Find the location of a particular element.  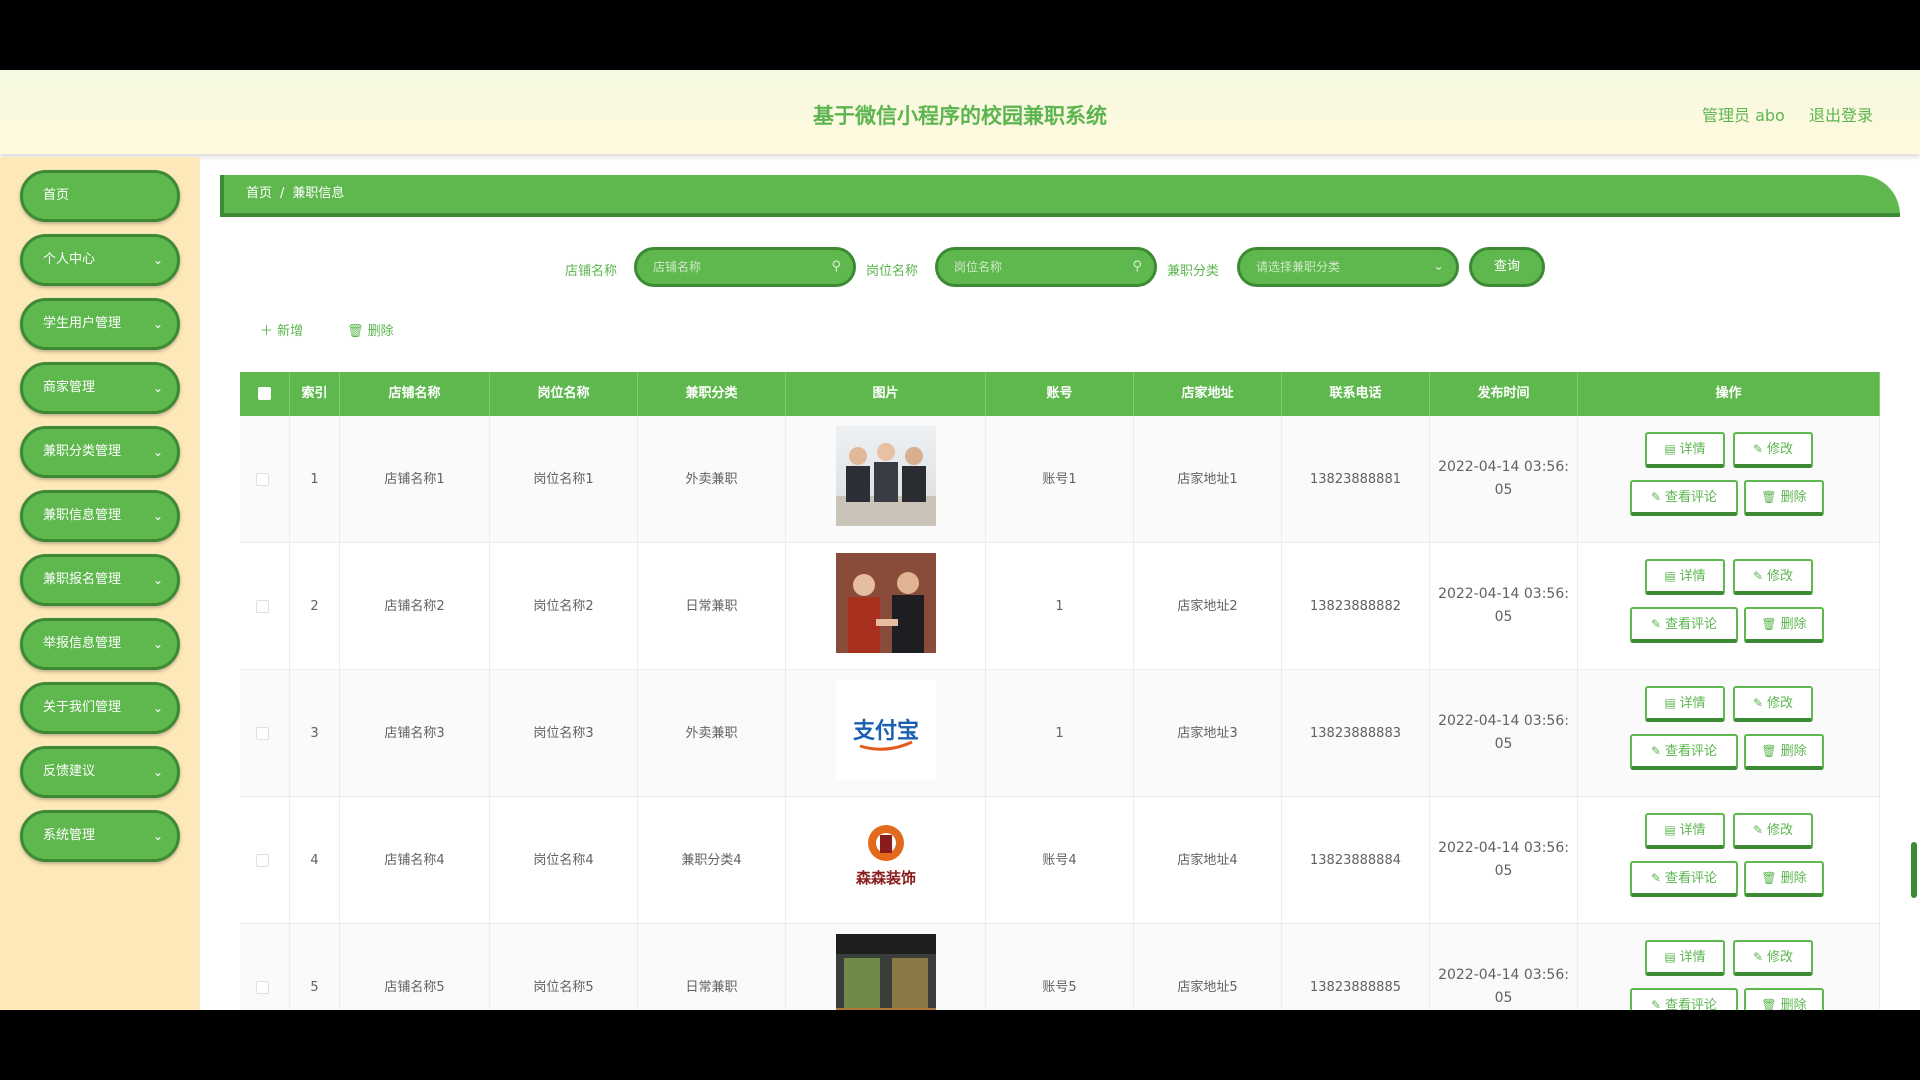

sidebar-item: 反馈建议 ⌄ is located at coordinates (100, 772).